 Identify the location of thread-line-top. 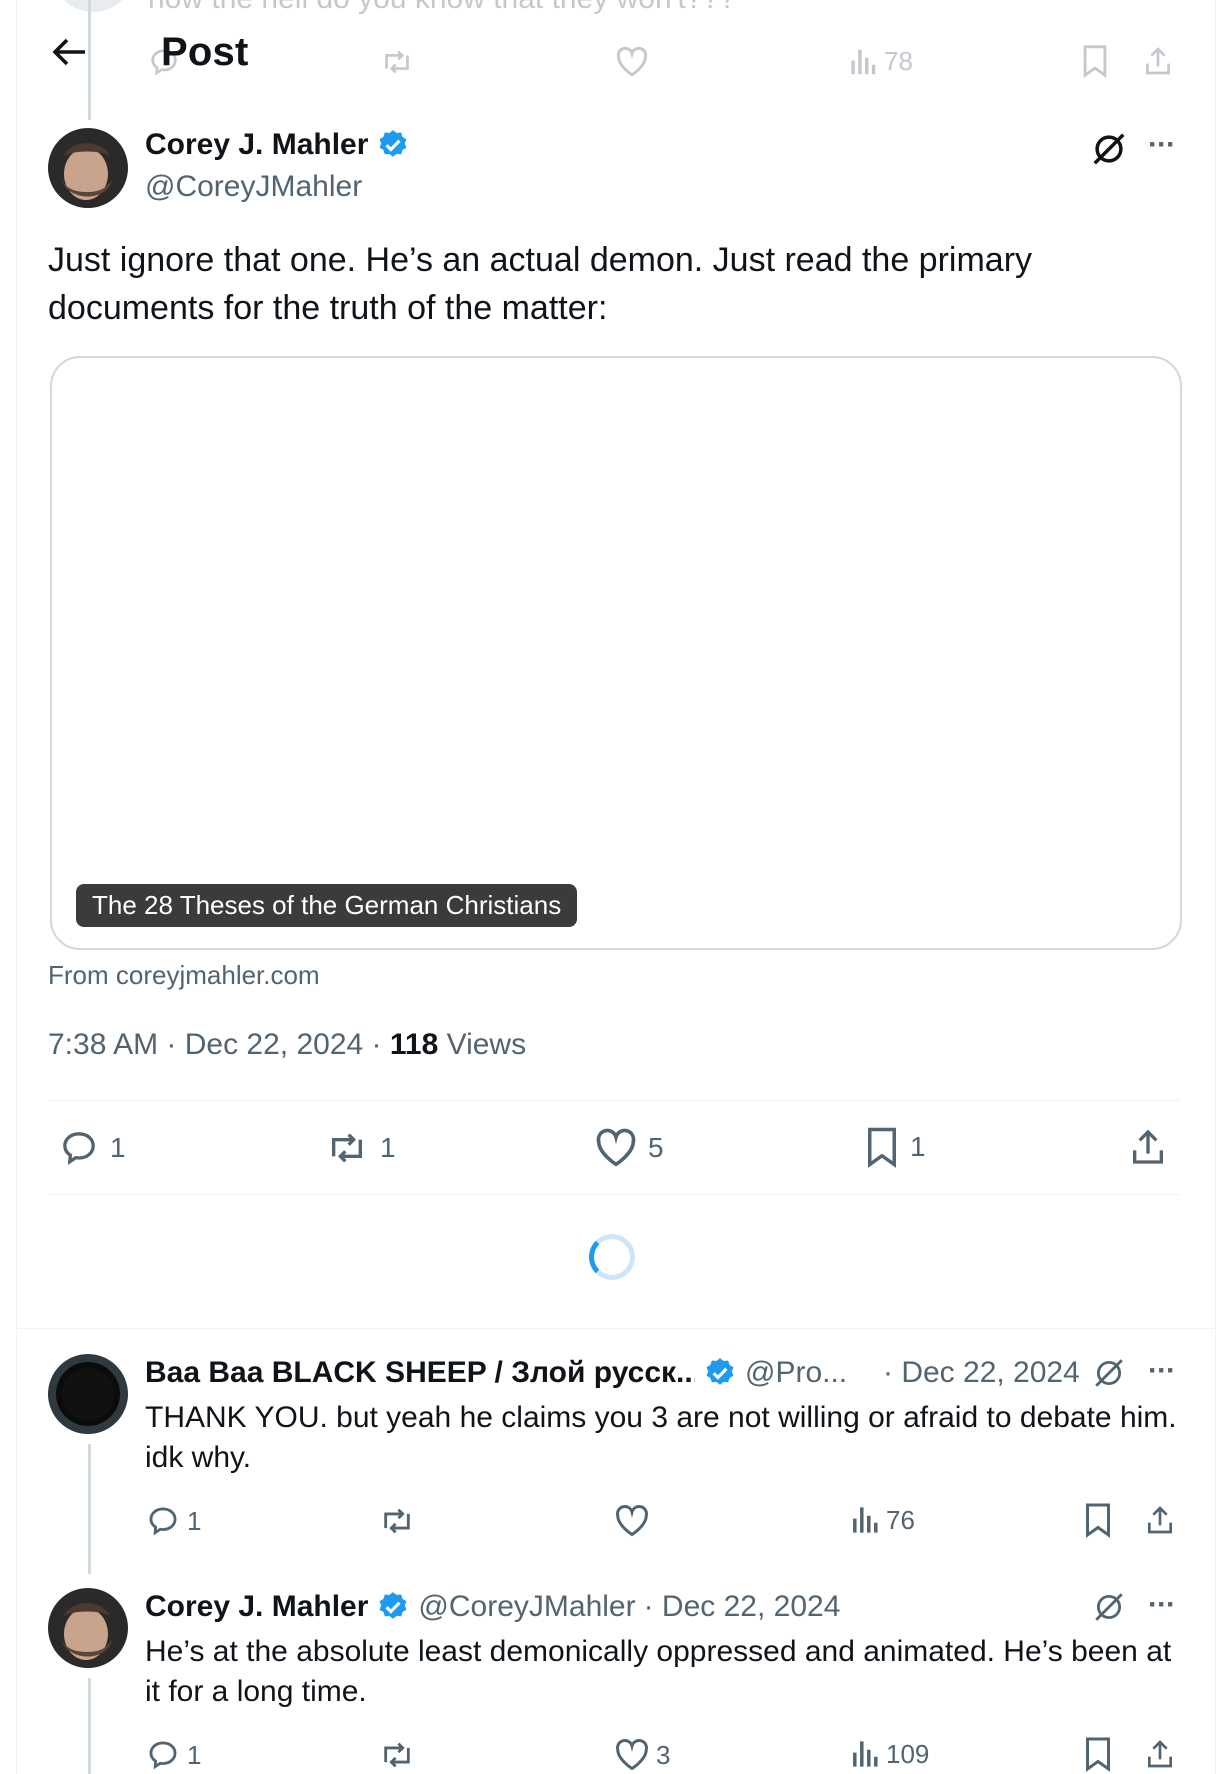
(89, 60).